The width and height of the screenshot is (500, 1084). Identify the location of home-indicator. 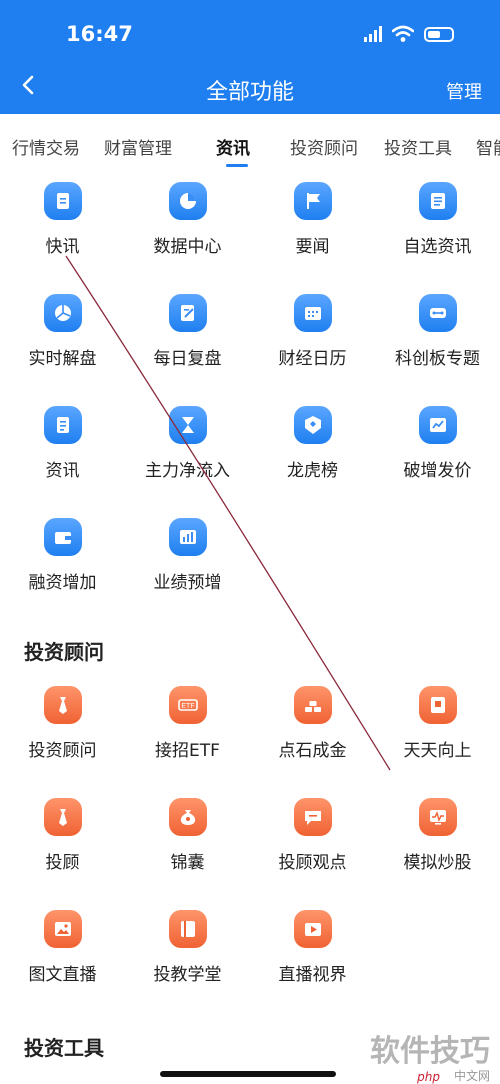
(248, 1074).